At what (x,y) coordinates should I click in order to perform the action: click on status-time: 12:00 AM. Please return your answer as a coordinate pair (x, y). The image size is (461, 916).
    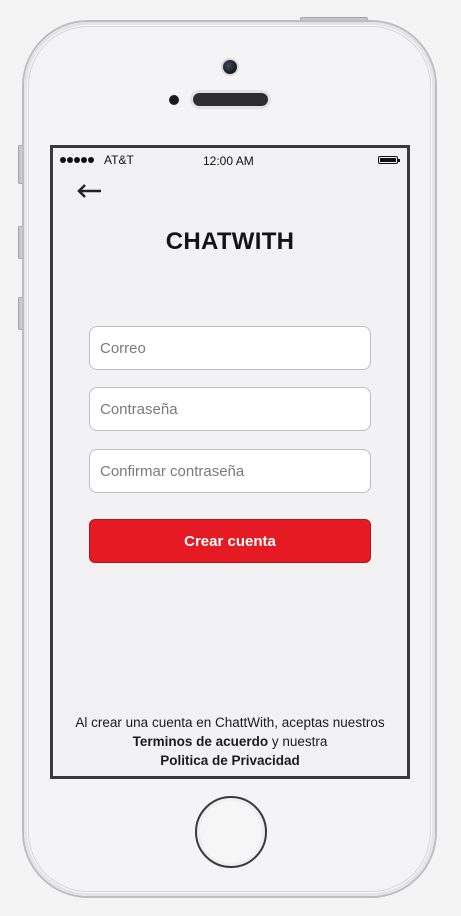
    Looking at the image, I should click on (228, 161).